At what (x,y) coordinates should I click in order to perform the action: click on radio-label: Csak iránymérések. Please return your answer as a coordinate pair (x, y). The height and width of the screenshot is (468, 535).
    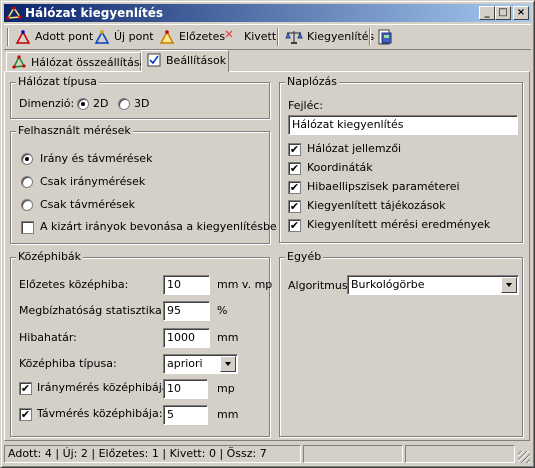
    Looking at the image, I should click on (93, 181).